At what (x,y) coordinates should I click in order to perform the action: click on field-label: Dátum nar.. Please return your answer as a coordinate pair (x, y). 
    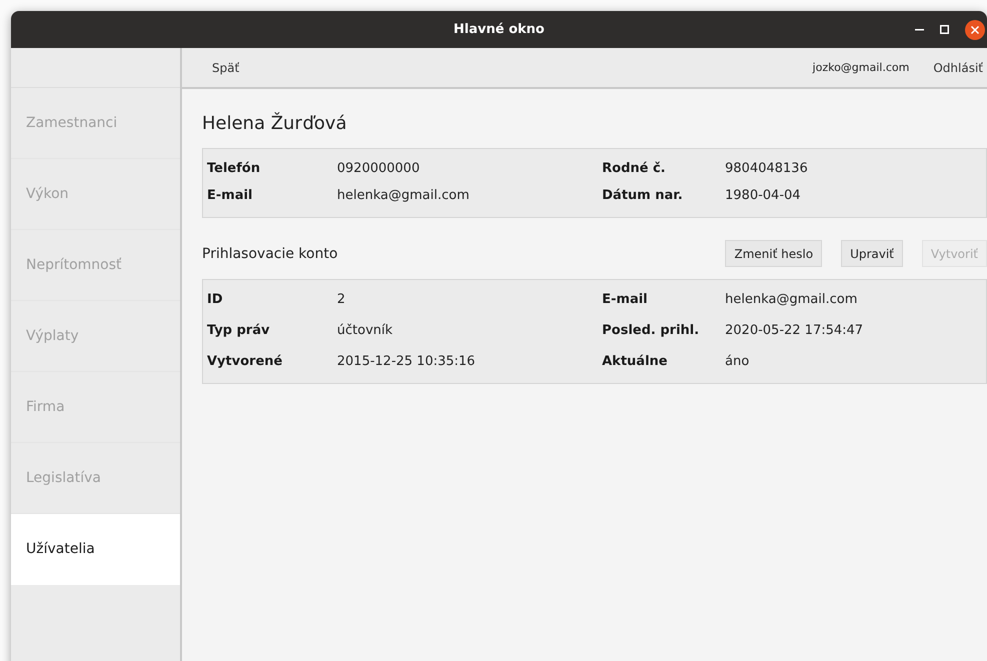
    Looking at the image, I should click on (643, 195).